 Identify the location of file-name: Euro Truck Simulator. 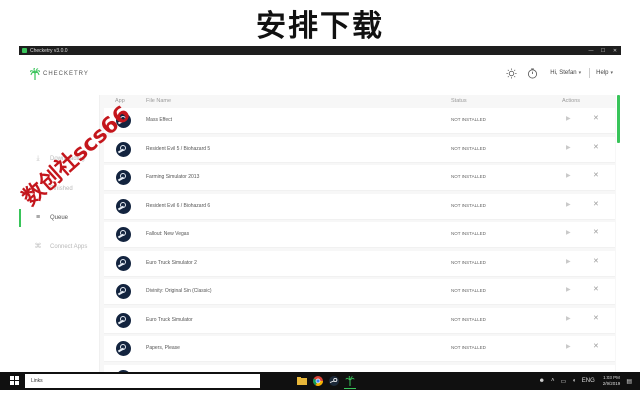
(169, 319).